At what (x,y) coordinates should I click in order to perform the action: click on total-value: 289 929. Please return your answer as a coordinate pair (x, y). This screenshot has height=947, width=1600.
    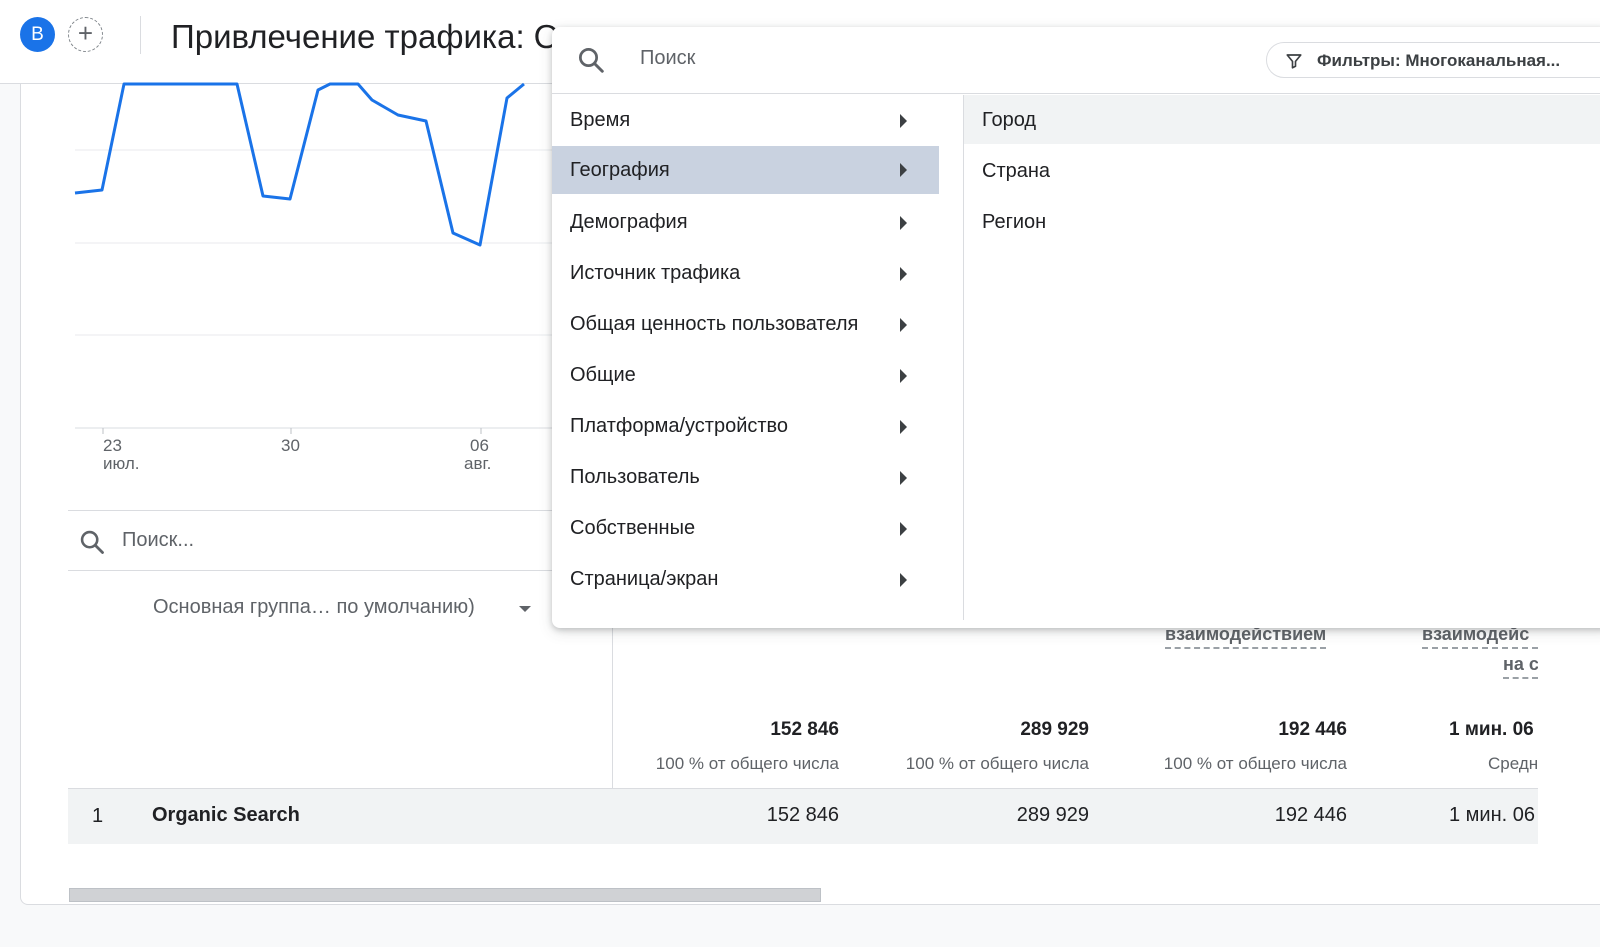
    Looking at the image, I should click on (1054, 729).